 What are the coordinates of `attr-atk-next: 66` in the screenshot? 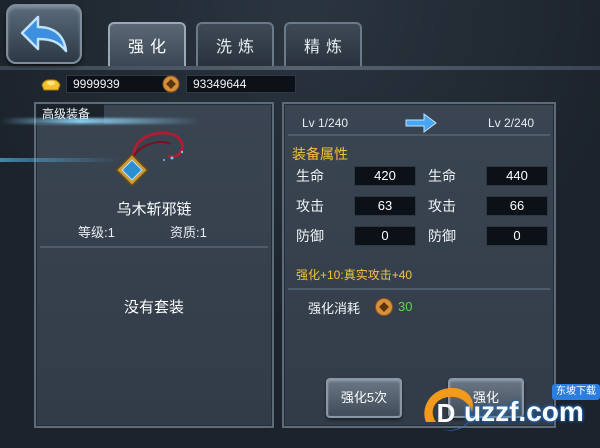 It's located at (517, 206).